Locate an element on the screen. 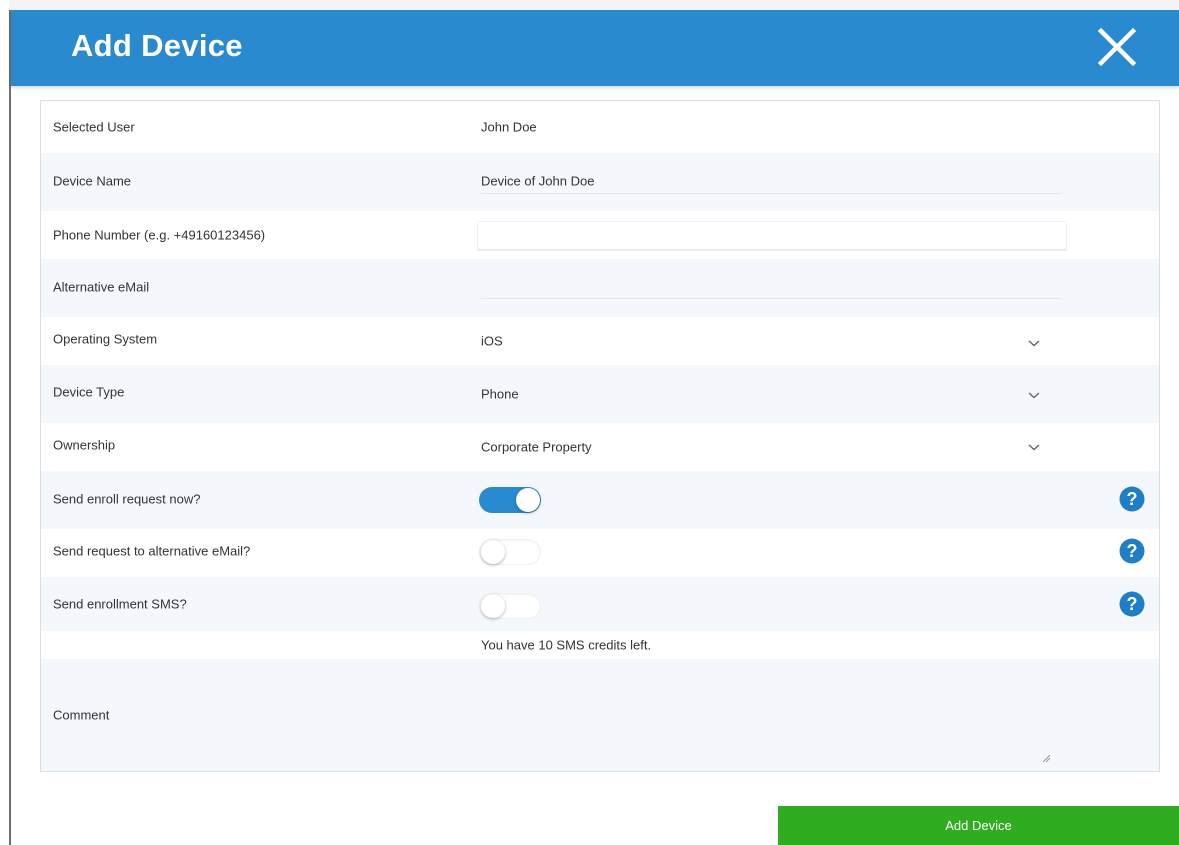  alternative-email-label: Alternative eMail is located at coordinates (101, 287).